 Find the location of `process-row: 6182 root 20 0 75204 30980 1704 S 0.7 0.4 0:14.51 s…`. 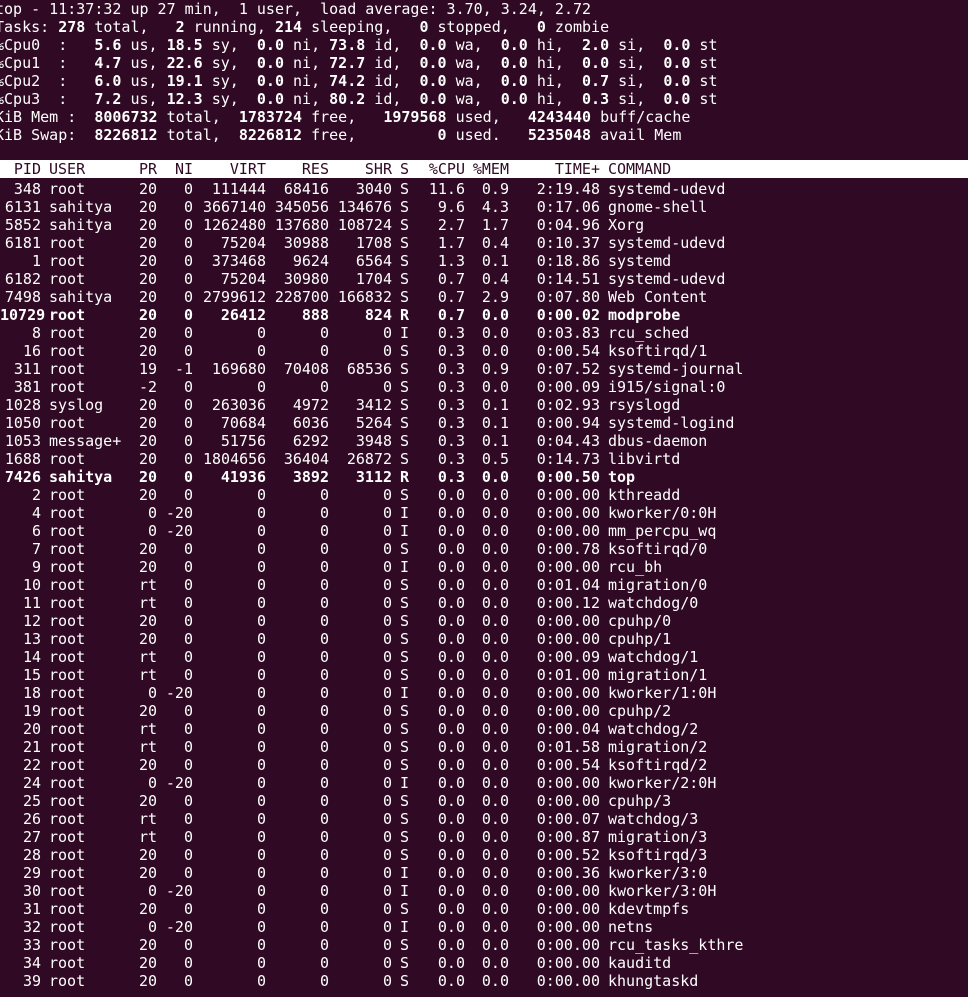

process-row: 6182 root 20 0 75204 30980 1704 S 0.7 0.4 0:14.51 s… is located at coordinates (484, 279).